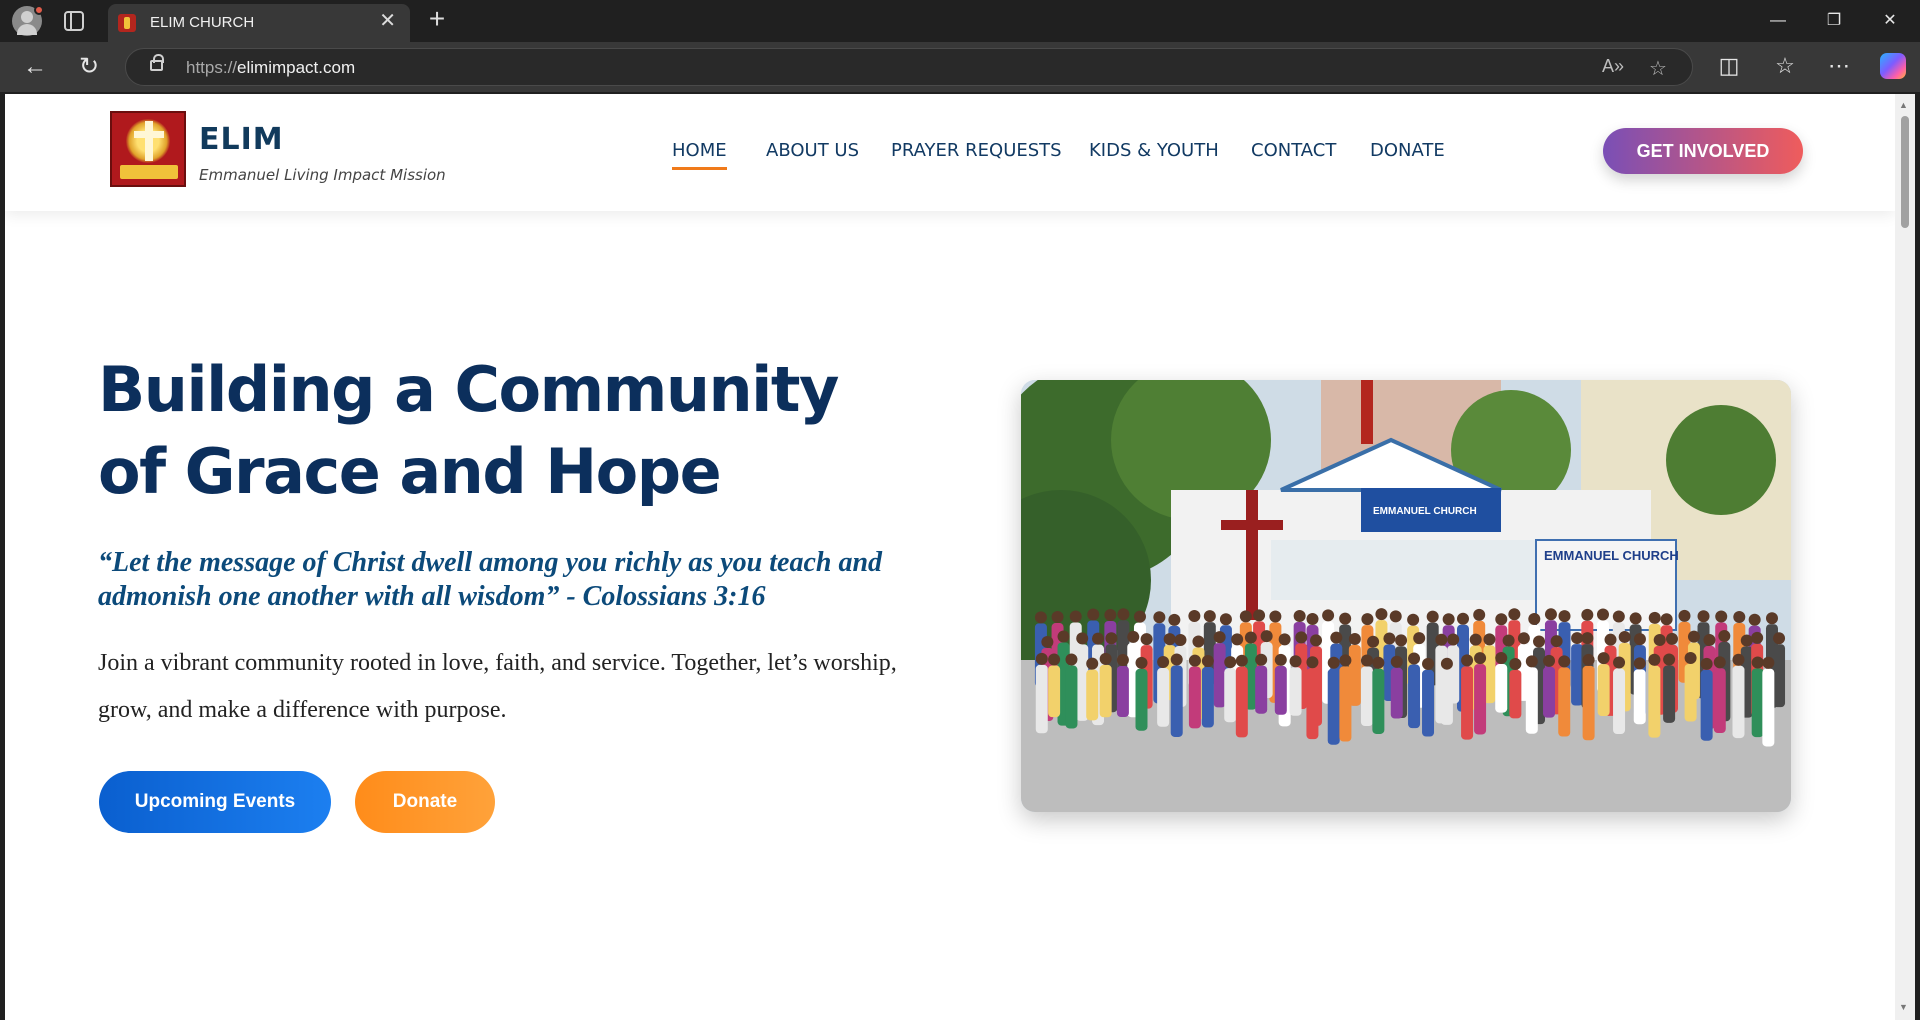 The height and width of the screenshot is (1020, 1920). Describe the element at coordinates (425, 802) in the screenshot. I see `donate-button: Donate` at that location.